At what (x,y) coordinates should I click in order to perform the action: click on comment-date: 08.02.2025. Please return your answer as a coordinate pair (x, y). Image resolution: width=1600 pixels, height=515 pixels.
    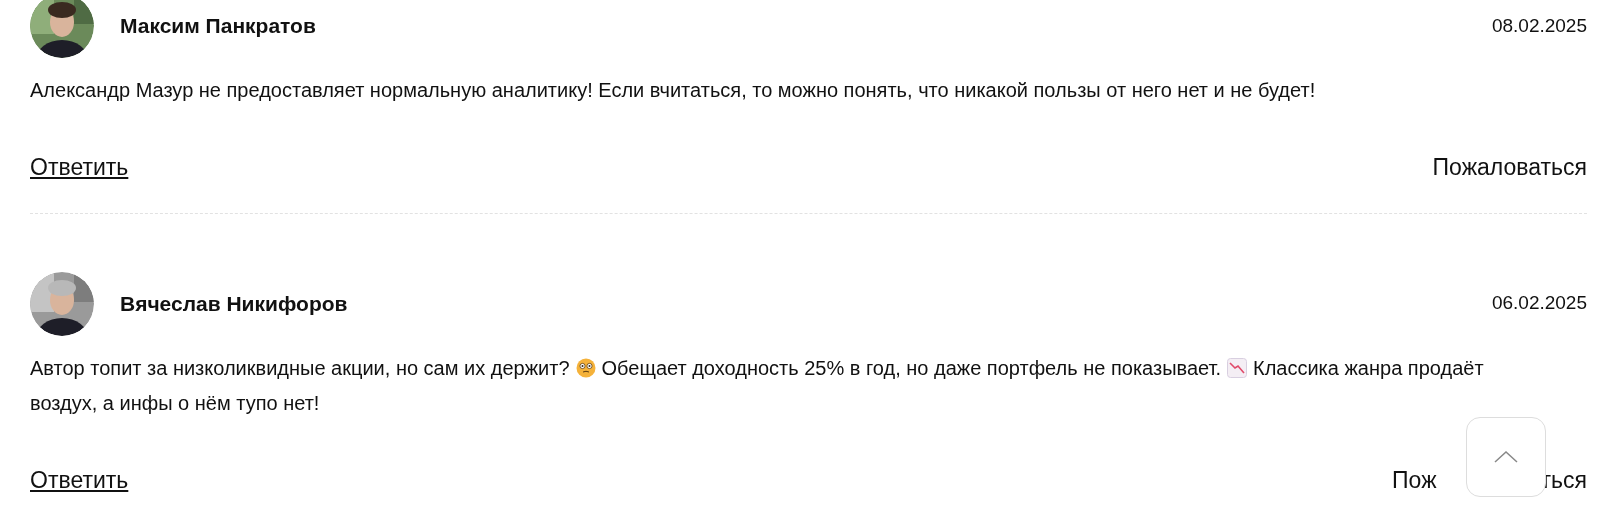
    Looking at the image, I should click on (1539, 25).